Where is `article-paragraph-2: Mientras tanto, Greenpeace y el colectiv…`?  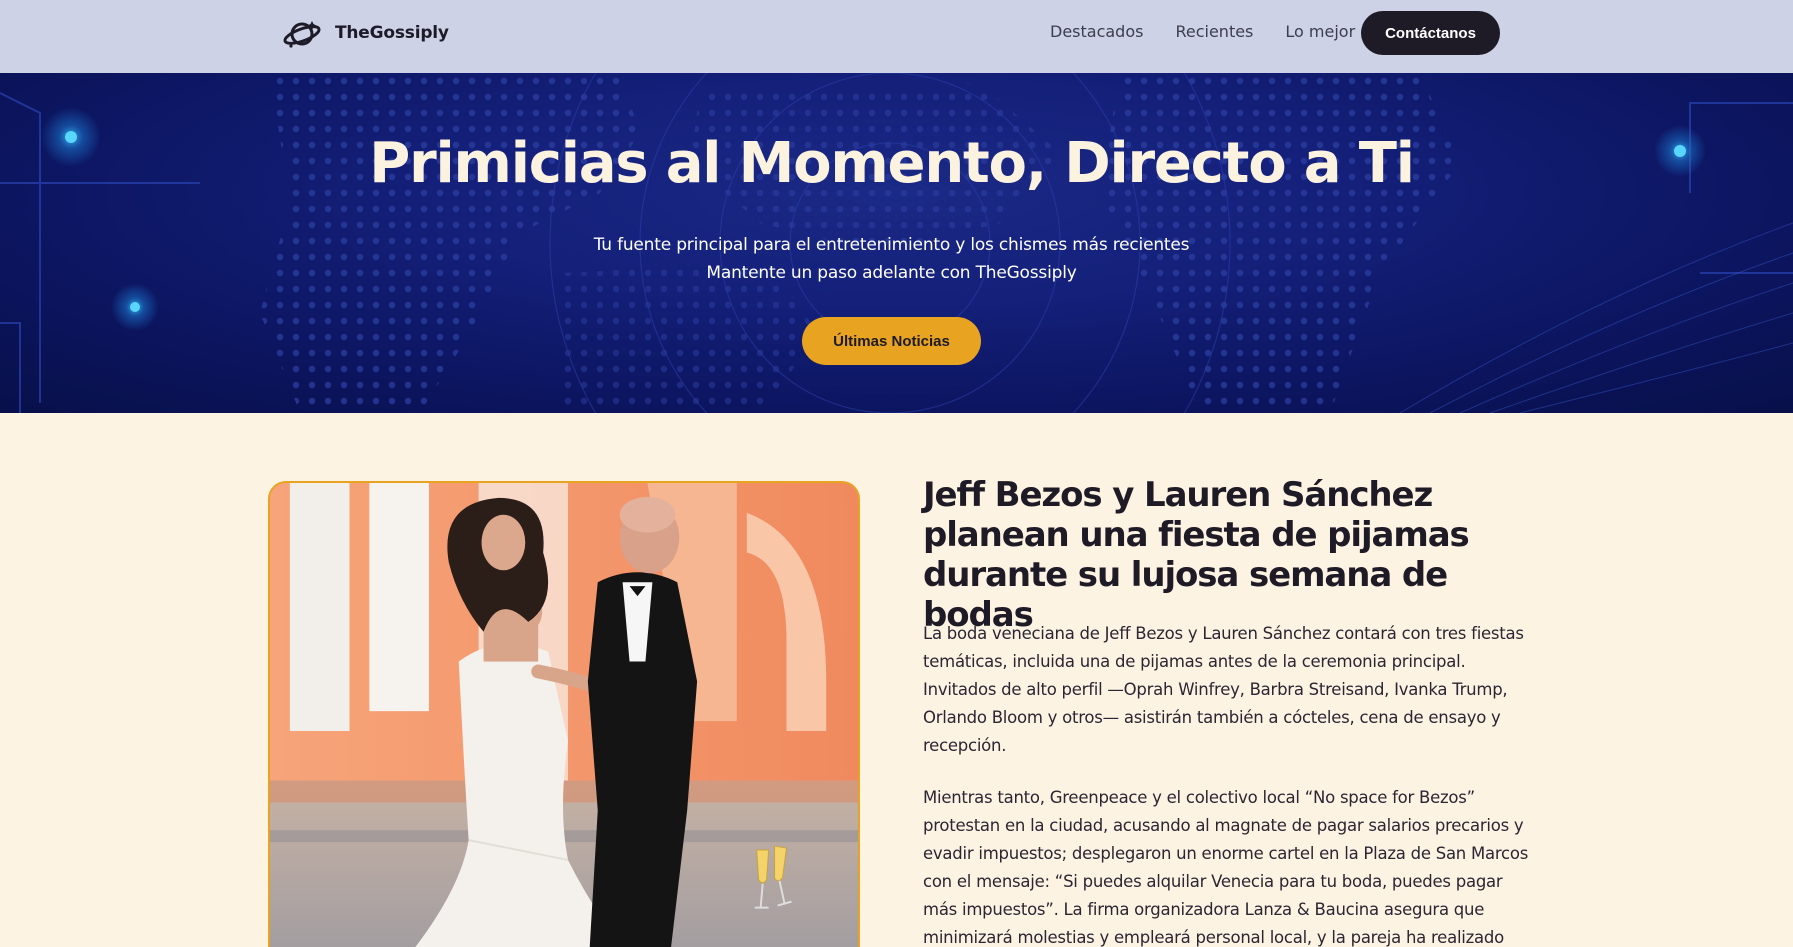 article-paragraph-2: Mientras tanto, Greenpeace y el colectiv… is located at coordinates (1226, 867).